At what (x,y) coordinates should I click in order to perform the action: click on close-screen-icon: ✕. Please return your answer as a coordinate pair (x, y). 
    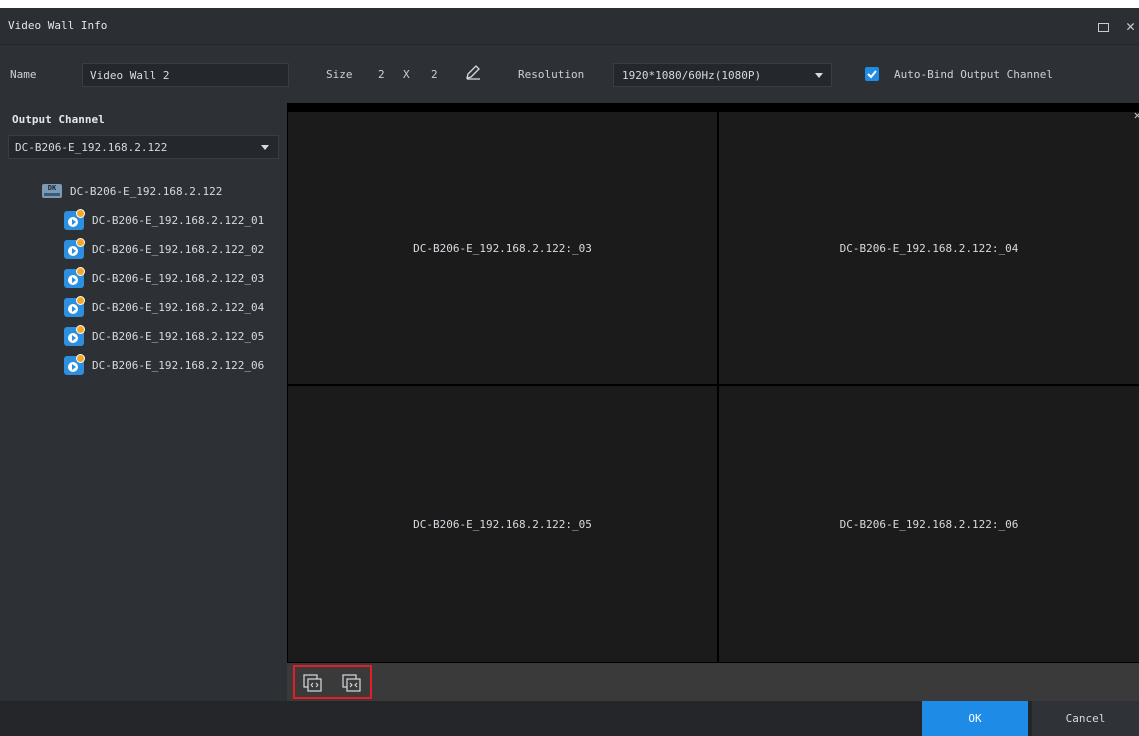
    Looking at the image, I should click on (1136, 115).